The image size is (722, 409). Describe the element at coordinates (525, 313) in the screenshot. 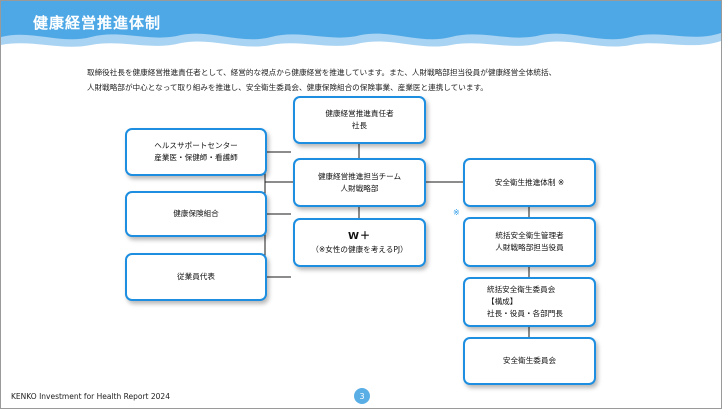

I see `general-safety-committee-members: 社長・役員・各部門長` at that location.